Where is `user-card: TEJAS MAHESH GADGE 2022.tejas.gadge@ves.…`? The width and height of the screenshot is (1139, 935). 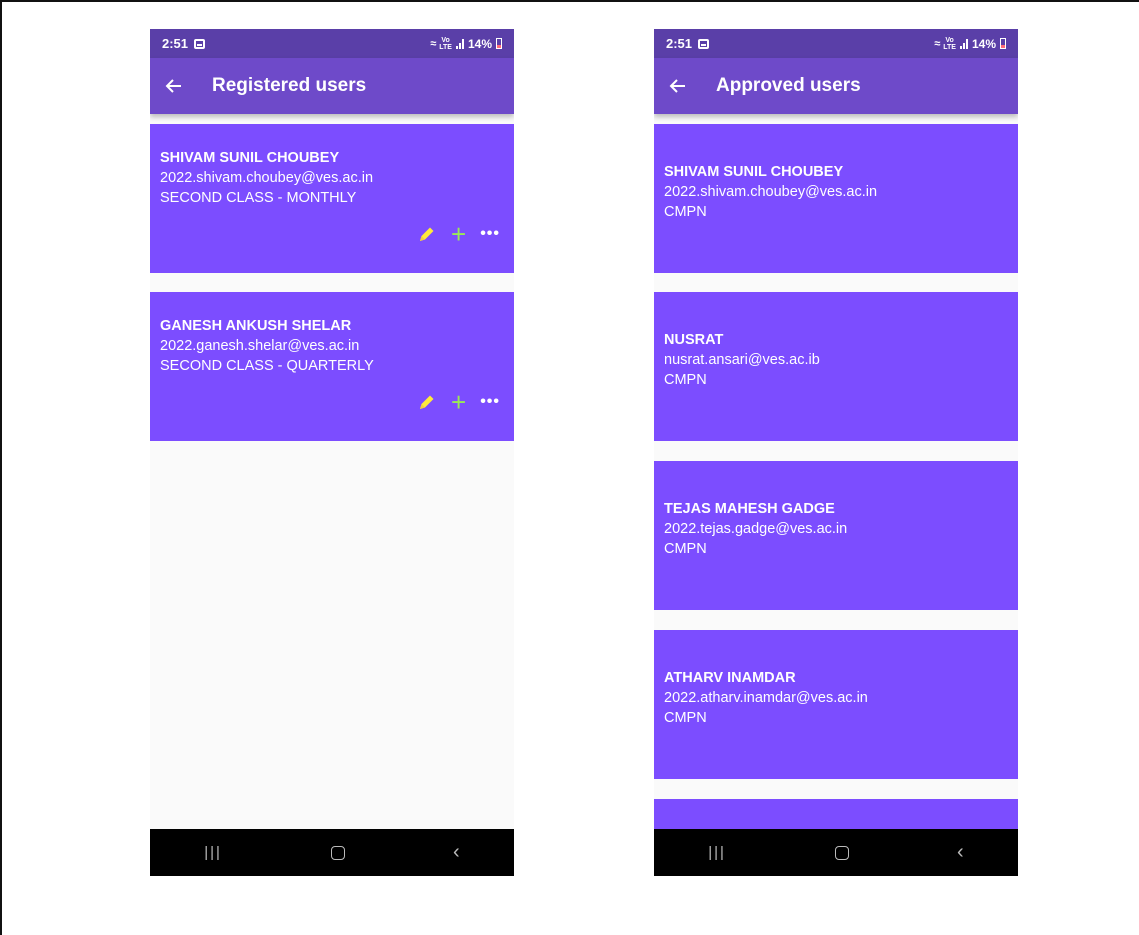
user-card: TEJAS MAHESH GADGE 2022.tejas.gadge@ves.… is located at coordinates (836, 535).